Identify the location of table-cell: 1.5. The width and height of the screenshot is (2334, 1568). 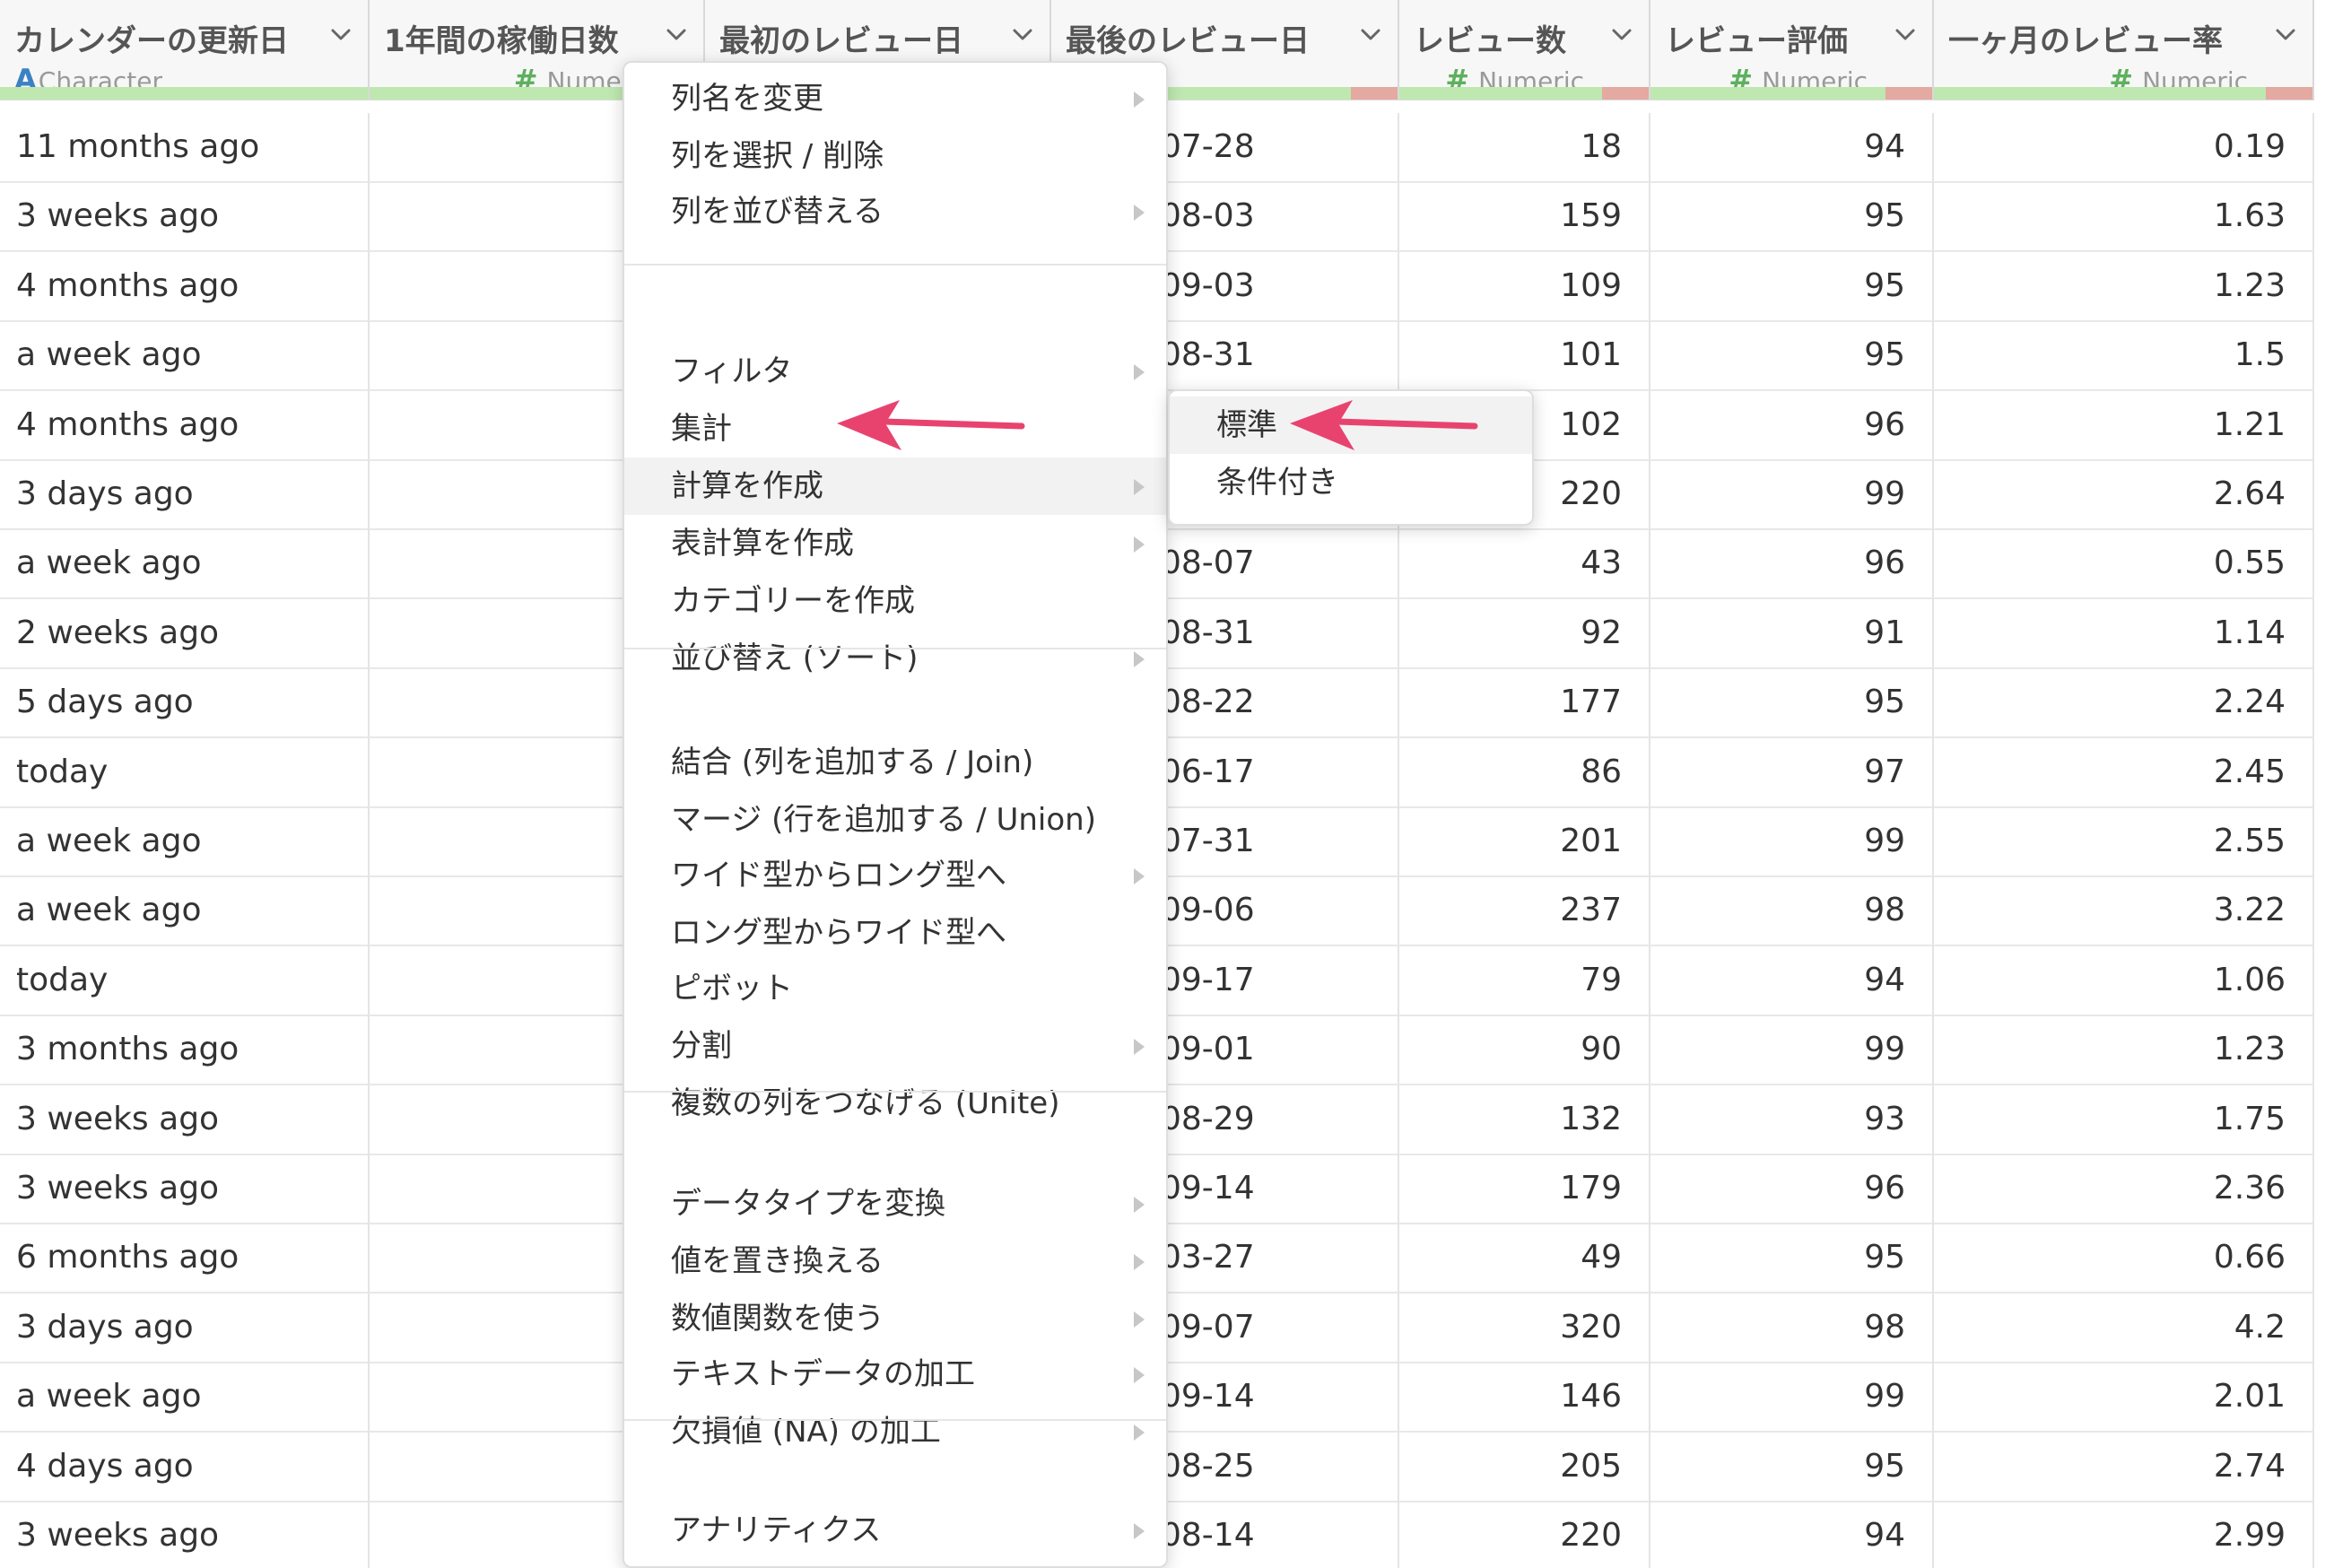
(2124, 356).